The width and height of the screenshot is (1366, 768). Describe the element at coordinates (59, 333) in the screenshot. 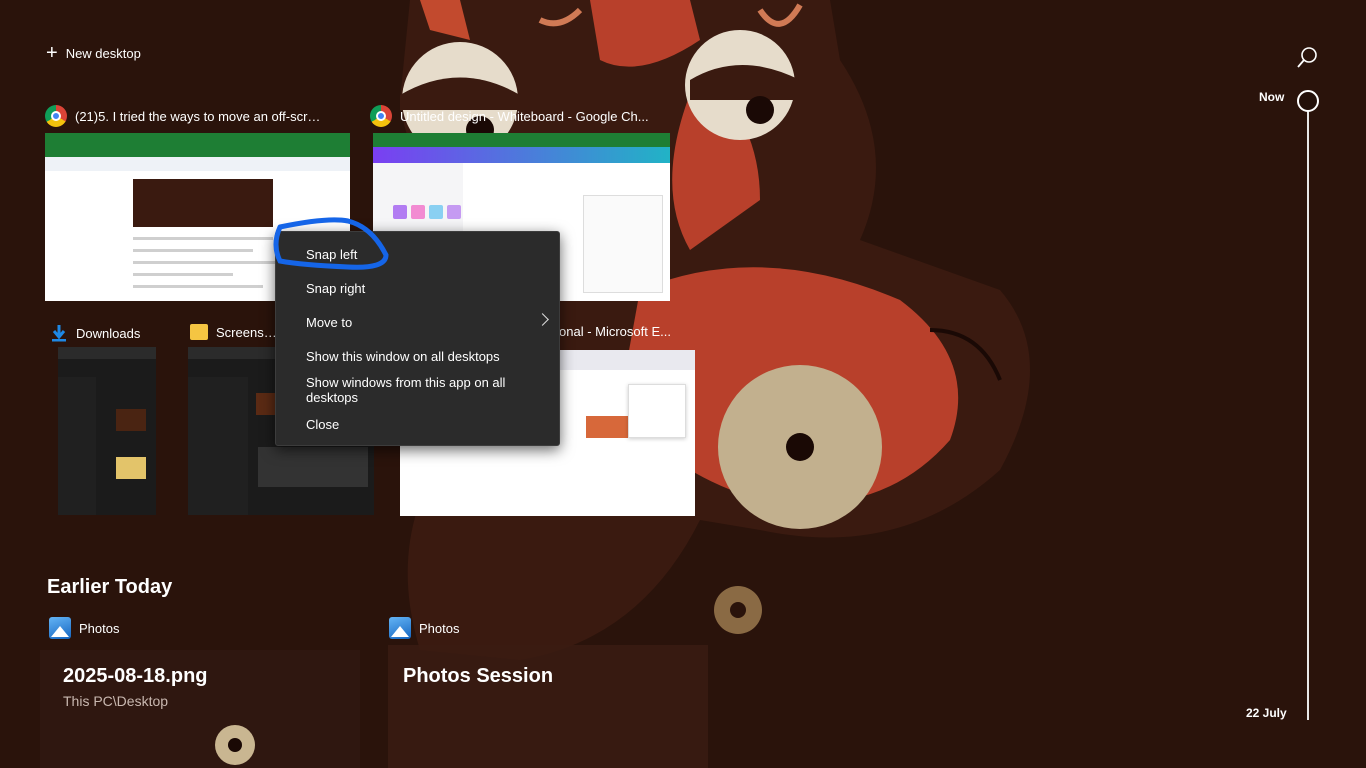

I see `download-folder-icon` at that location.